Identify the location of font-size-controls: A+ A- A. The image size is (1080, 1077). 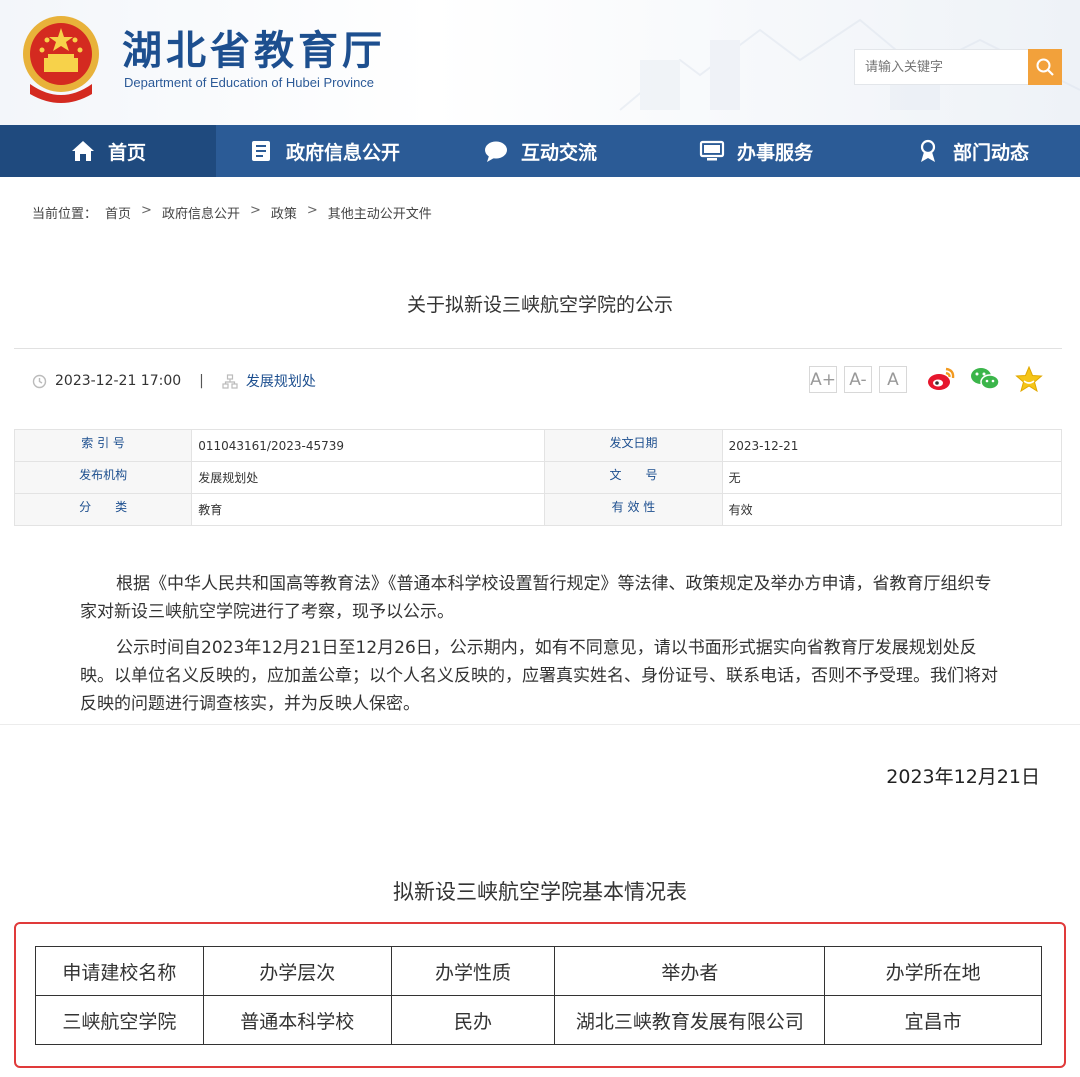
(858, 379).